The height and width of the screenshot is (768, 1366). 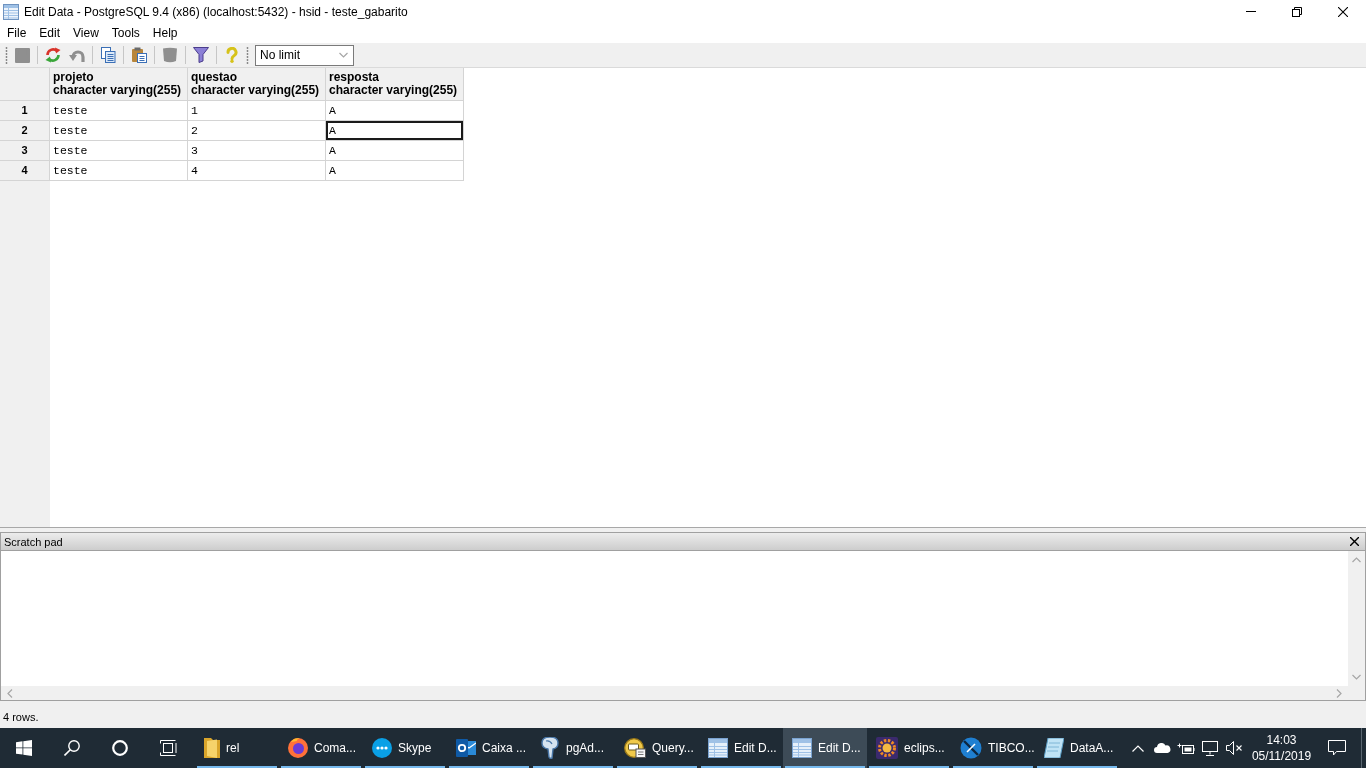 I want to click on chevron-right-icon, so click(x=1339, y=693).